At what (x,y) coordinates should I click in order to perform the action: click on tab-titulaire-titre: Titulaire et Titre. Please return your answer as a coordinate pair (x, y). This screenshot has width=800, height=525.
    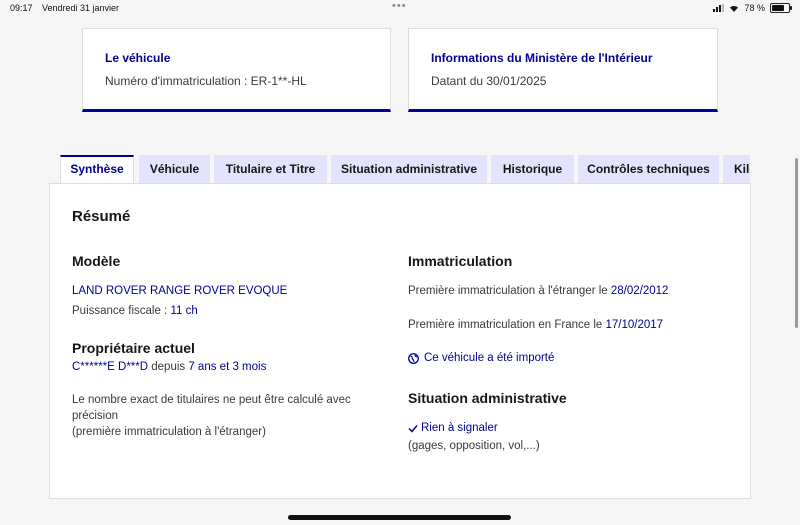
    Looking at the image, I should click on (270, 169).